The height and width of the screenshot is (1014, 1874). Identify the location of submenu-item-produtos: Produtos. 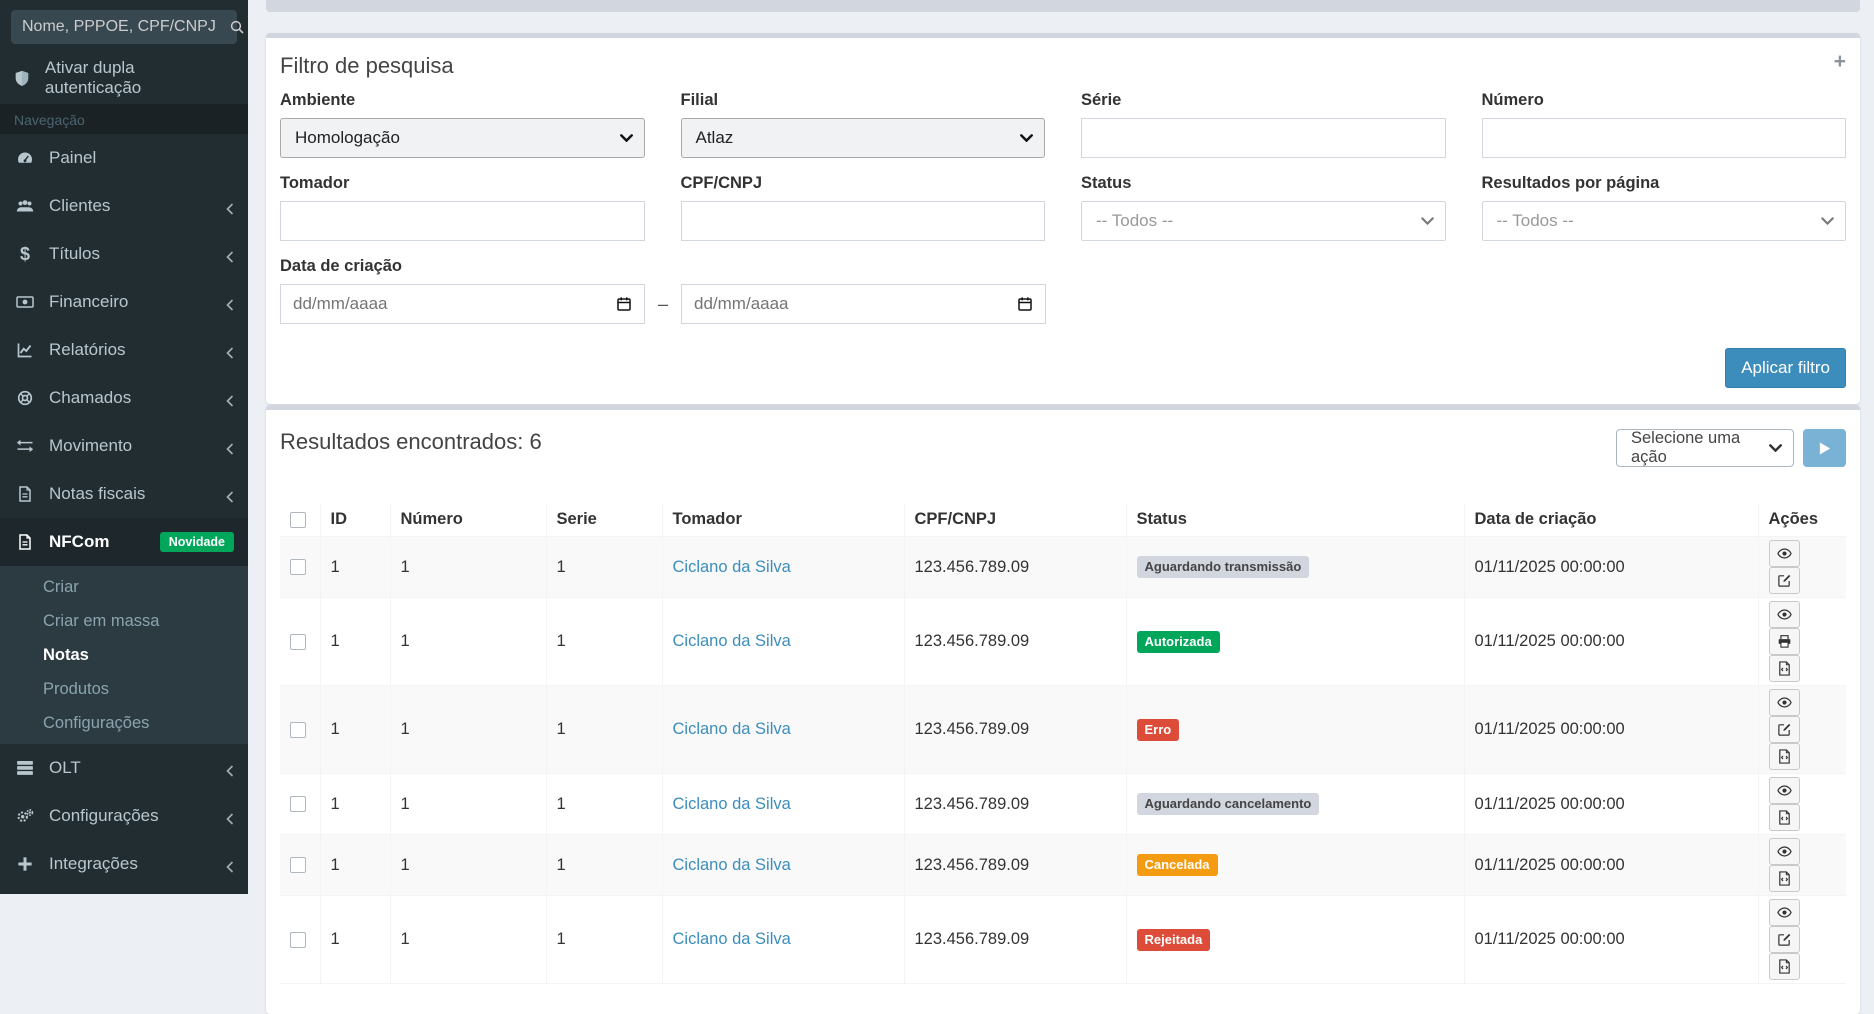
(124, 689).